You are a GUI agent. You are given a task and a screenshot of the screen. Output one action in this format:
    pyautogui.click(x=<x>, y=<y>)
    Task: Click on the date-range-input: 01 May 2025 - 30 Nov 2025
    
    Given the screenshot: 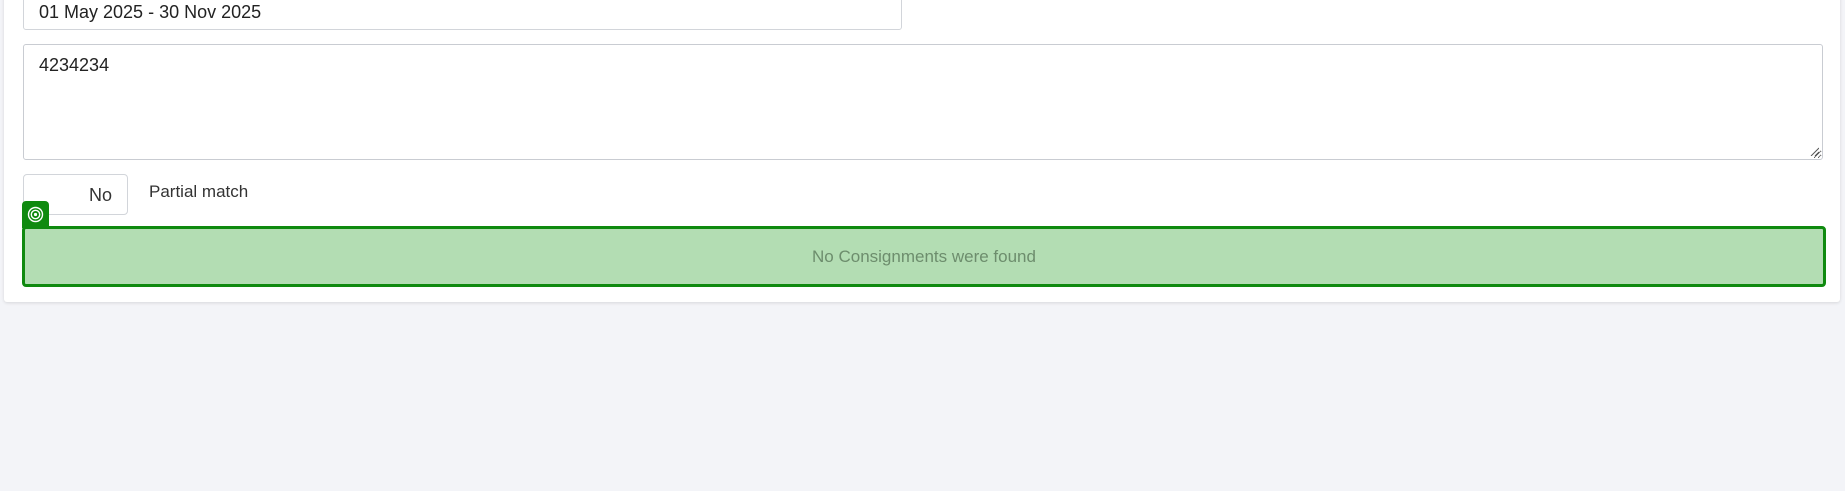 What is the action you would take?
    pyautogui.click(x=462, y=15)
    